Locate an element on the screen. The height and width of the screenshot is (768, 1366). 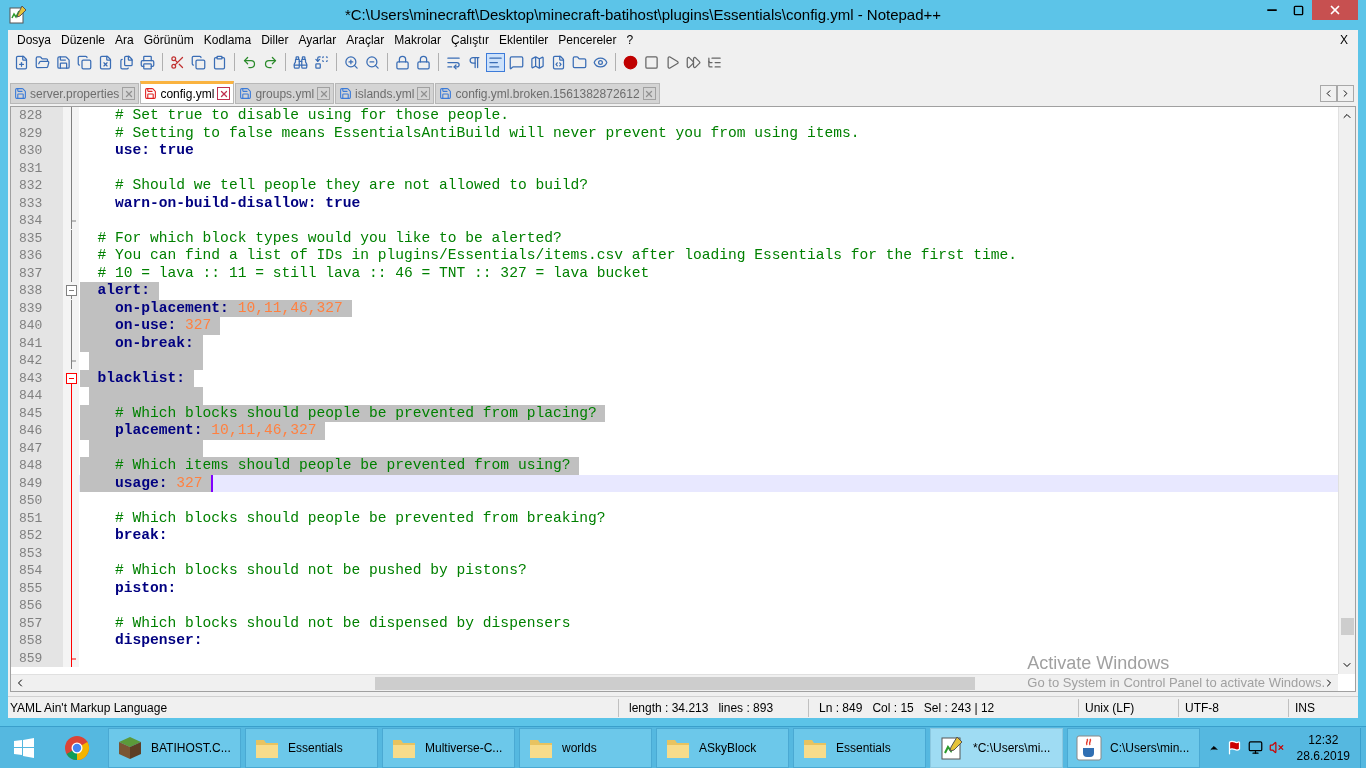
close-document-button: X is located at coordinates (1344, 40).